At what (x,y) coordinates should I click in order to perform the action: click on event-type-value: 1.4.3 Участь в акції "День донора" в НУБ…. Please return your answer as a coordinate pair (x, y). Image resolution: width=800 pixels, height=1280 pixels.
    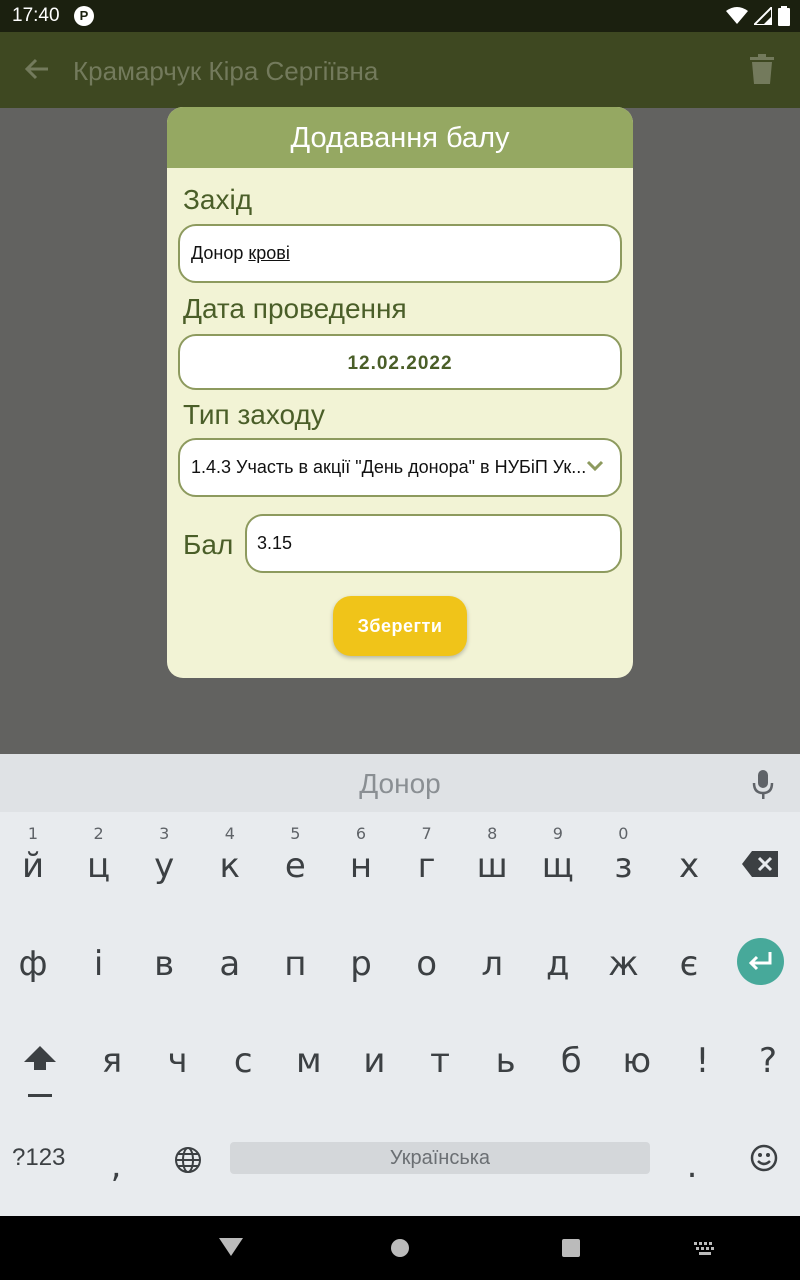
    Looking at the image, I should click on (389, 467).